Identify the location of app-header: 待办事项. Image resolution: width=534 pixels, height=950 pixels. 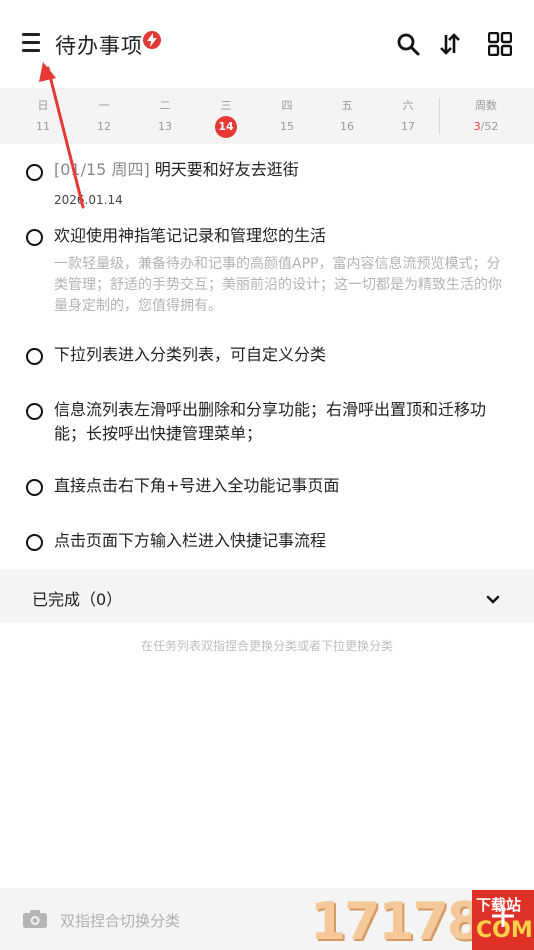
(267, 44).